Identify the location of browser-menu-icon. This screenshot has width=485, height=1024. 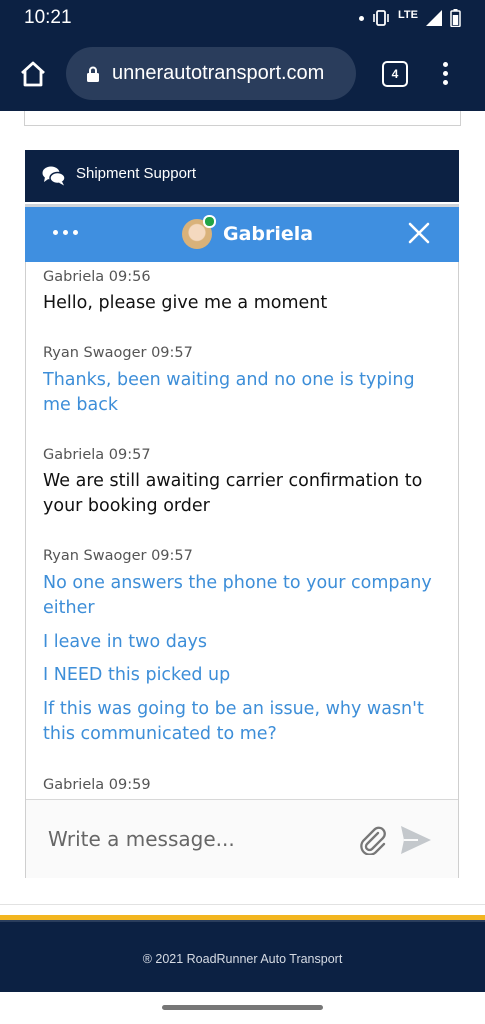
(446, 75).